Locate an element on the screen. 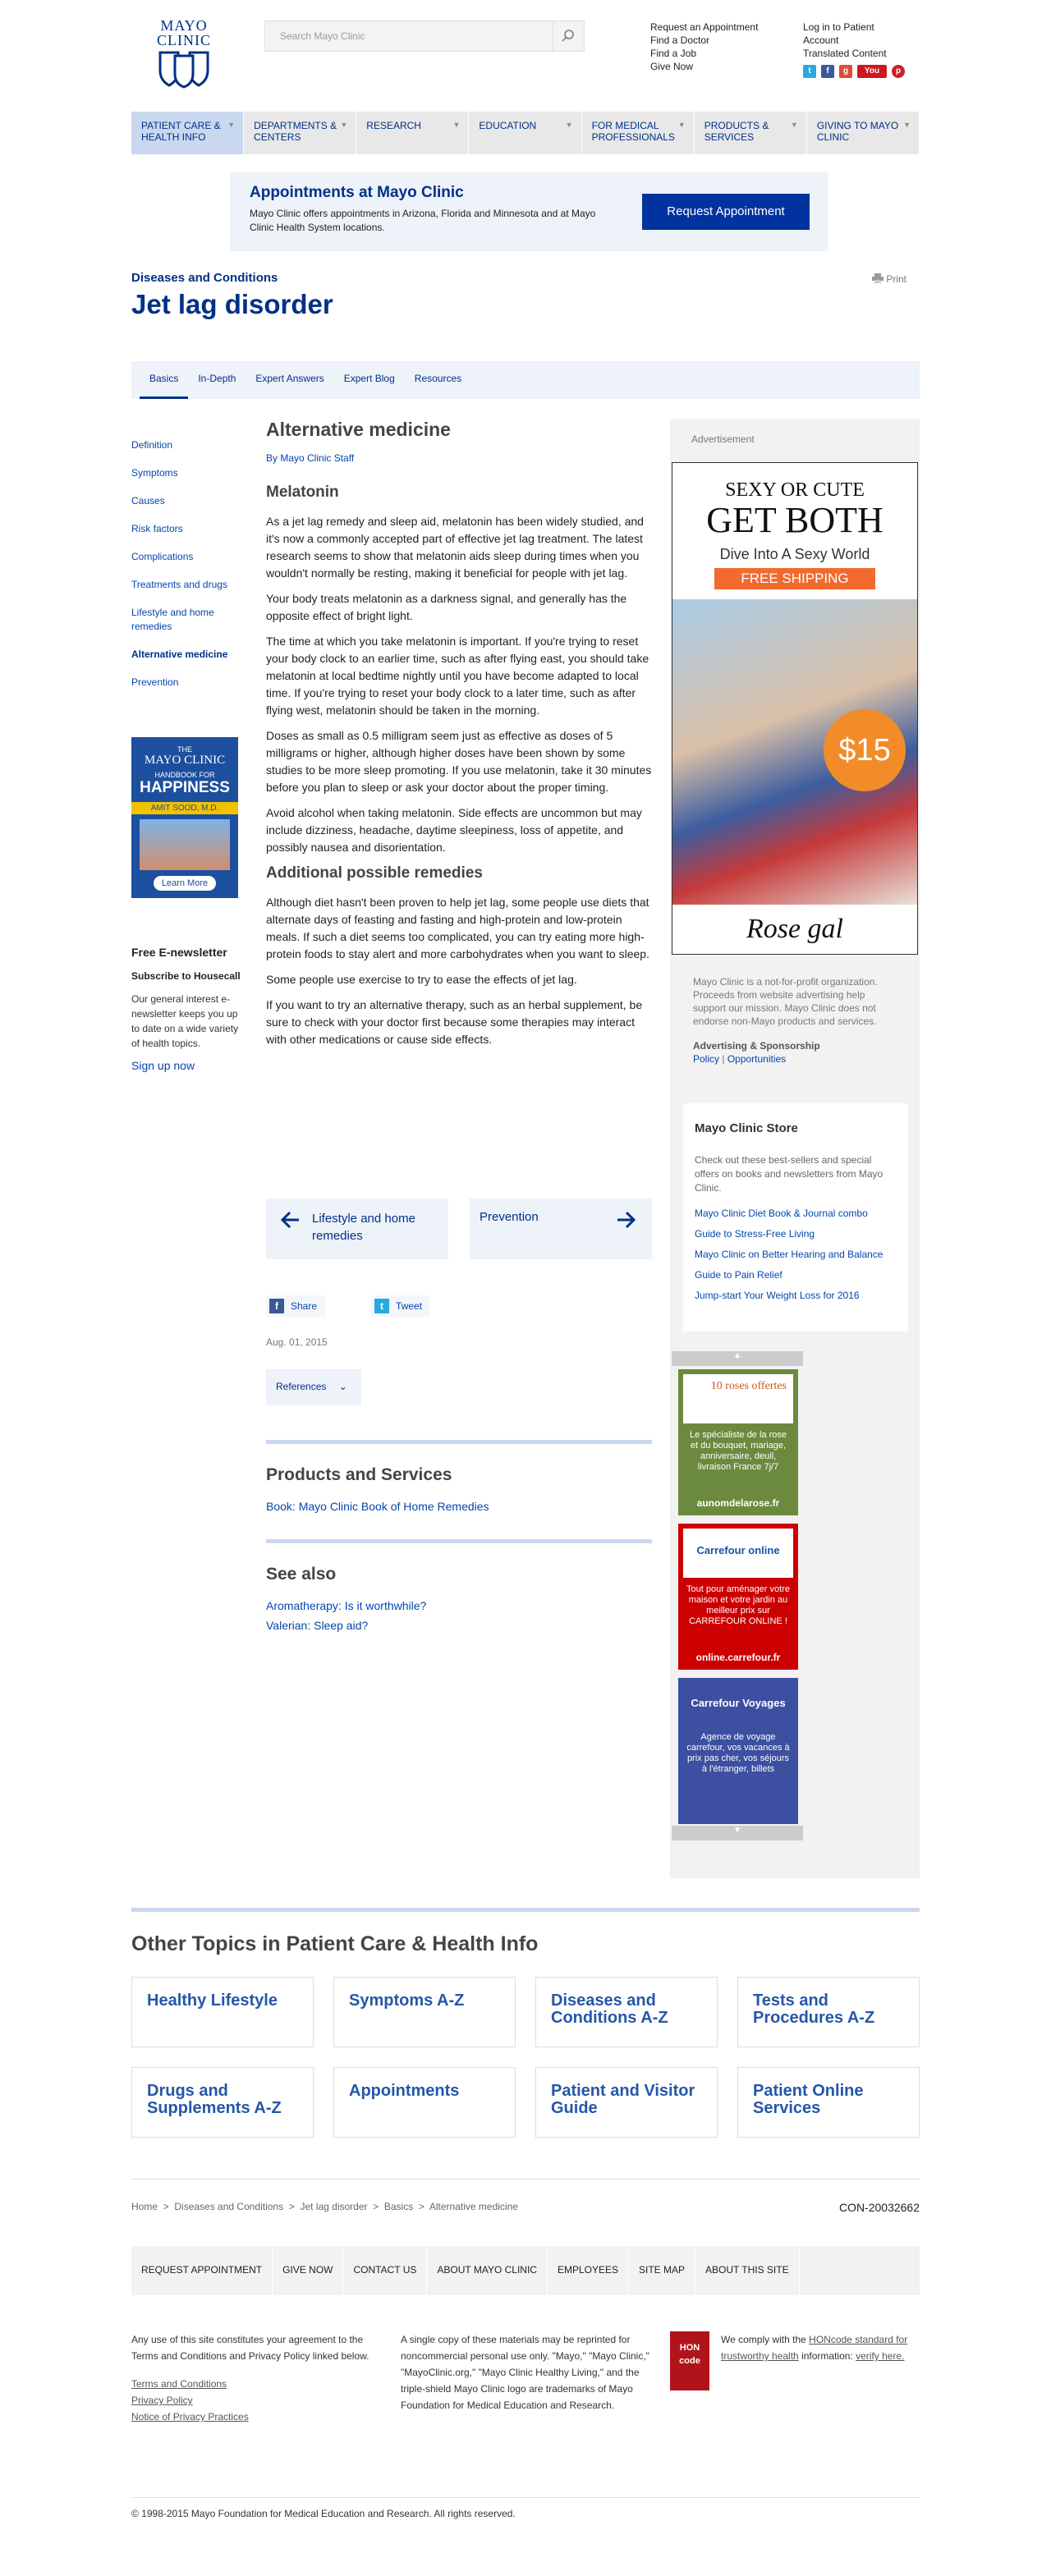  topic-tile: Drugs and Supplements A-Z is located at coordinates (222, 2103).